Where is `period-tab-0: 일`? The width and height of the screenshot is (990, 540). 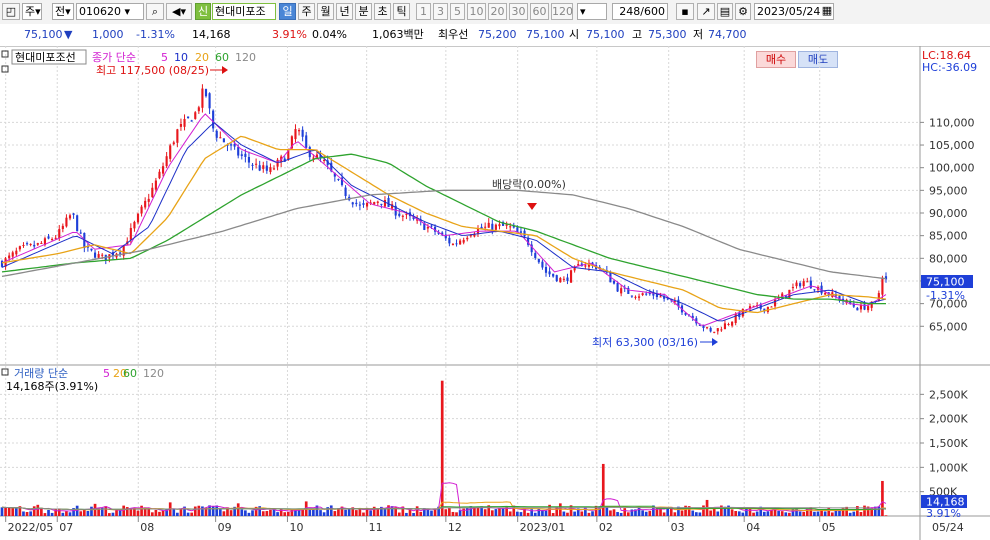
period-tab-0: 일 is located at coordinates (287, 11).